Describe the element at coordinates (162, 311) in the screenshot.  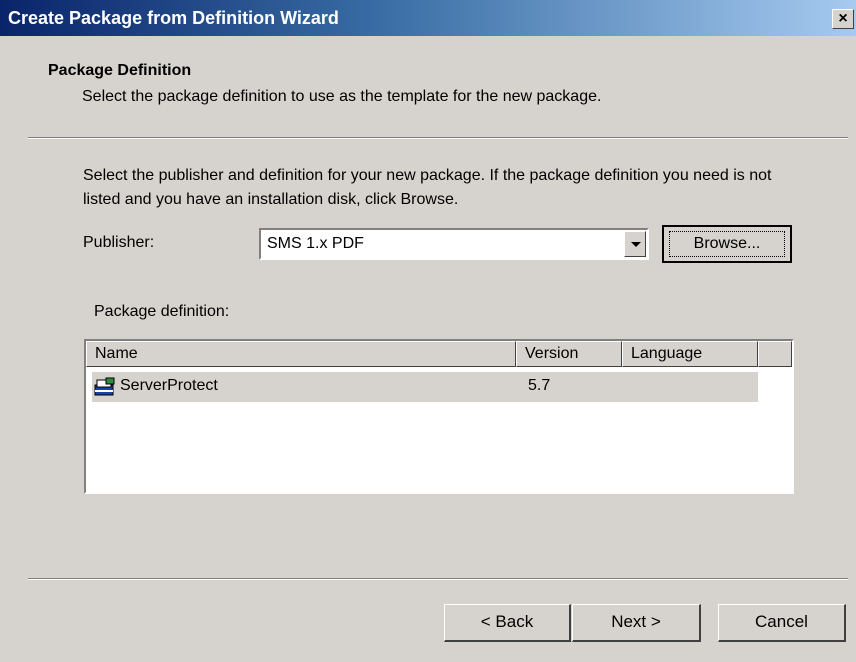
I see `package-definition-label: Package definition:` at that location.